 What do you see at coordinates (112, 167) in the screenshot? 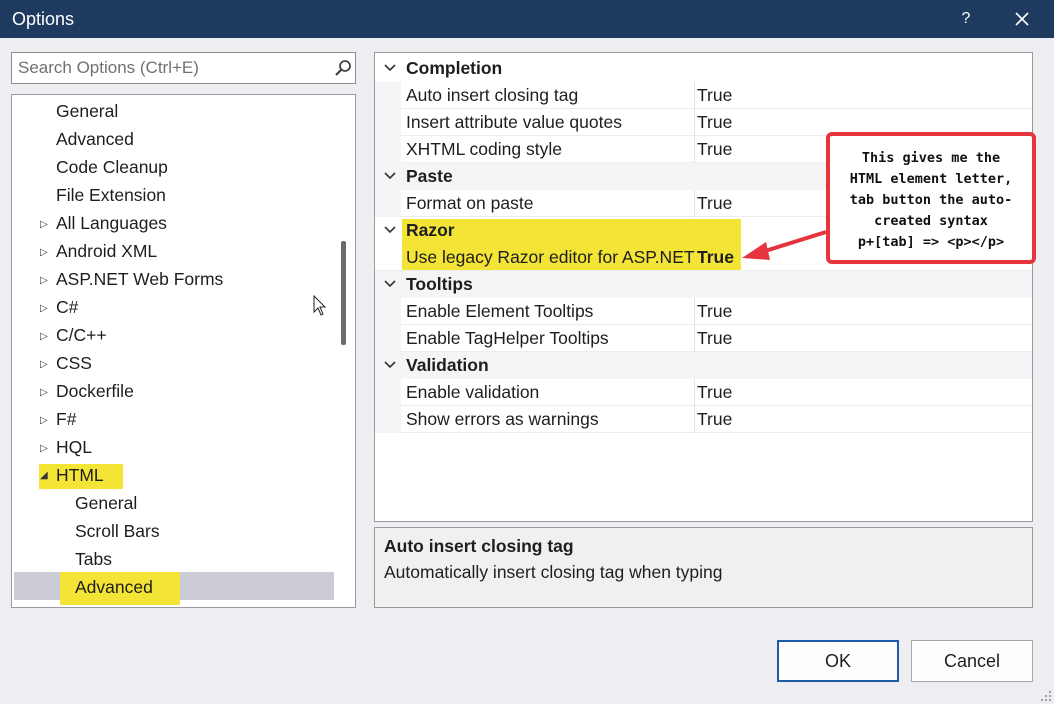
I see `tree-item-code-cleanup: Code Cleanup` at bounding box center [112, 167].